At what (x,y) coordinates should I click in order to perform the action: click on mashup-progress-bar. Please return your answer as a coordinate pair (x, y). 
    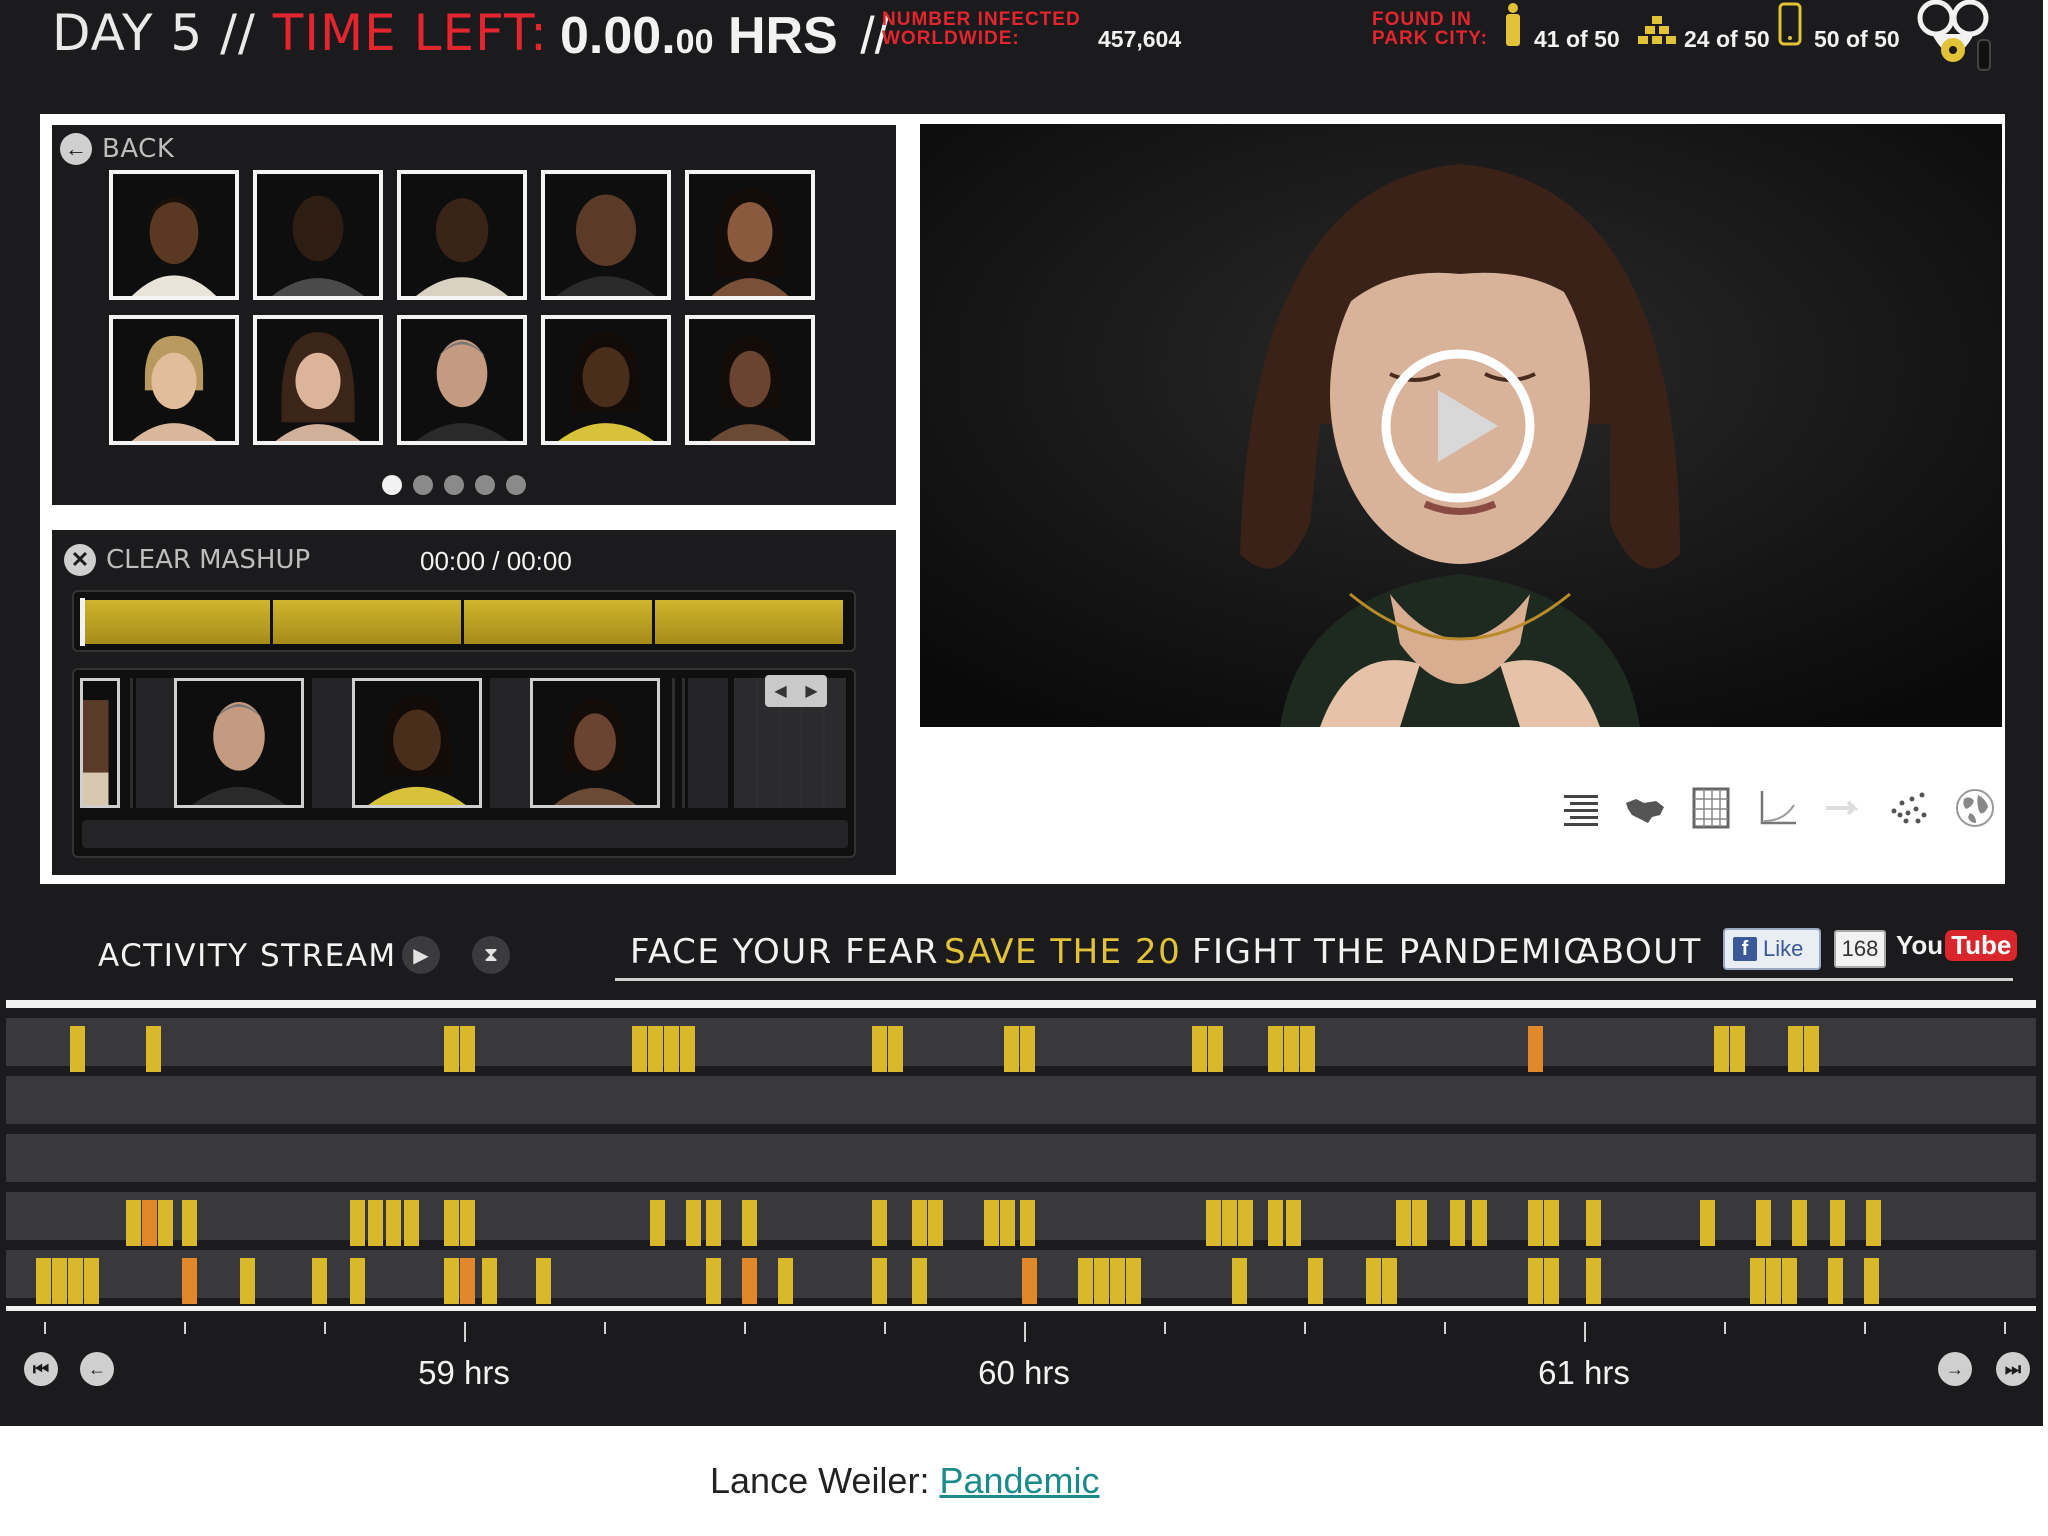
    Looking at the image, I should click on (464, 621).